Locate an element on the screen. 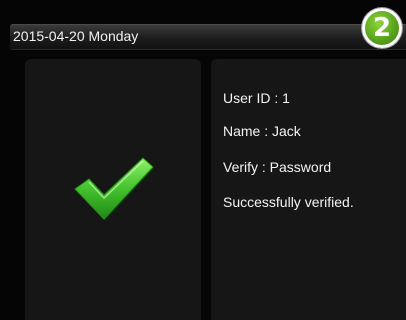 Image resolution: width=406 pixels, height=320 pixels. verify-method-text: Verify : Password is located at coordinates (277, 167).